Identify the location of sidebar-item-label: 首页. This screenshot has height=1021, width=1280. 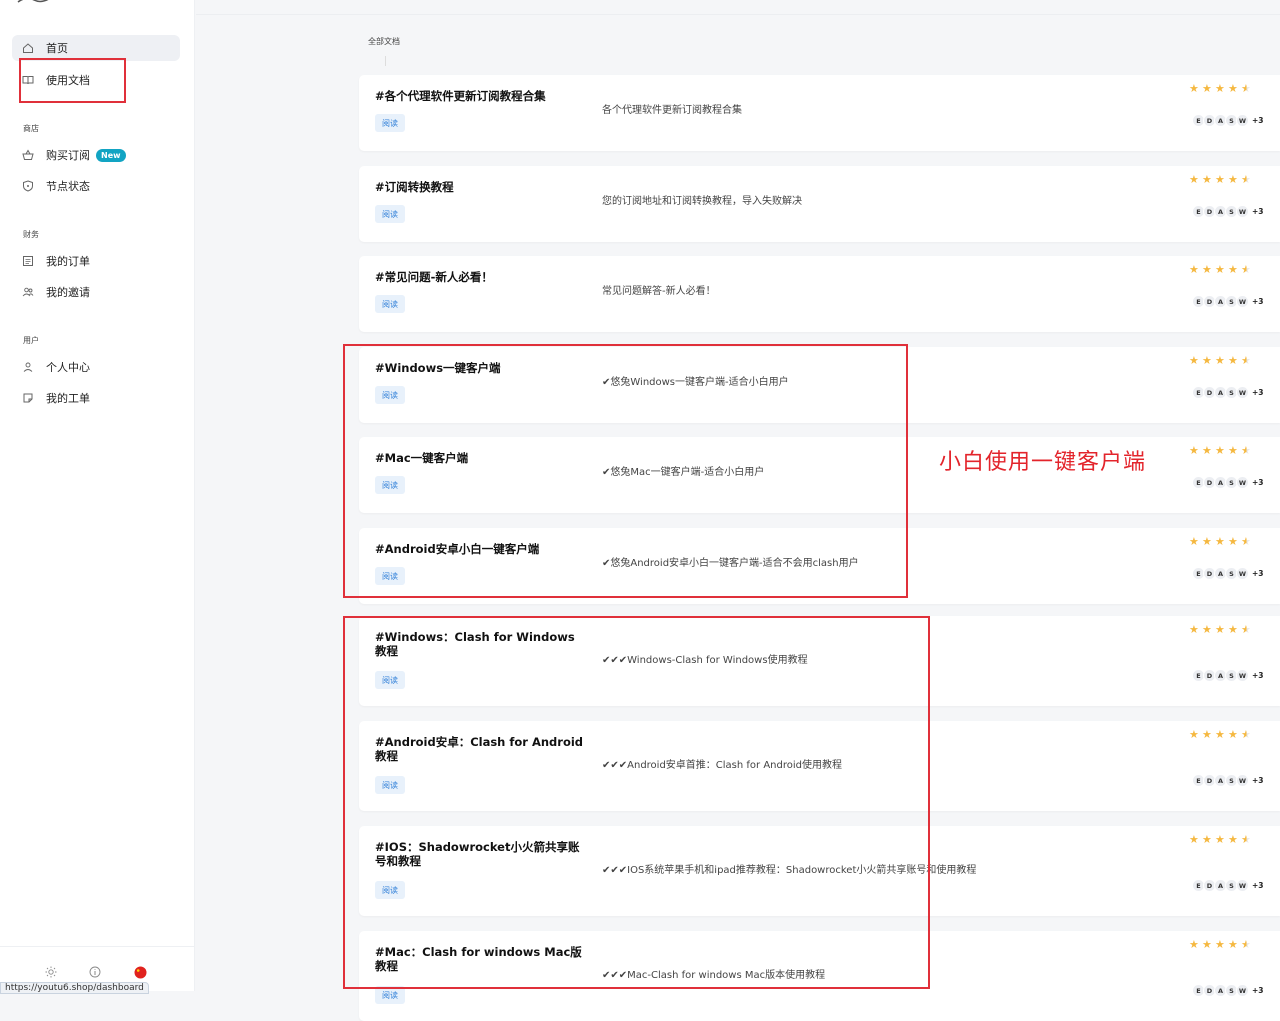
(57, 48).